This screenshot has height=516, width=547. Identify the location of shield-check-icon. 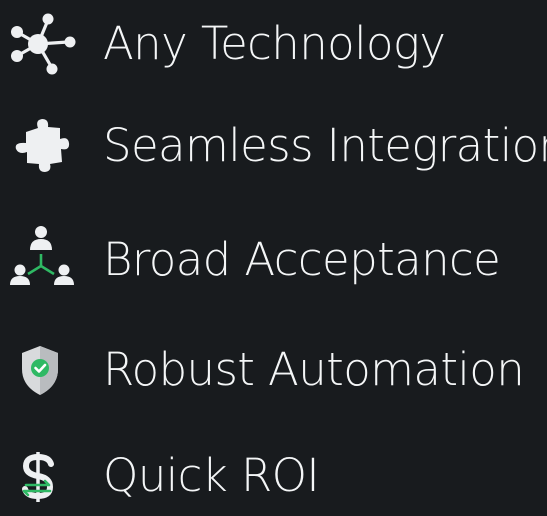
(42, 370).